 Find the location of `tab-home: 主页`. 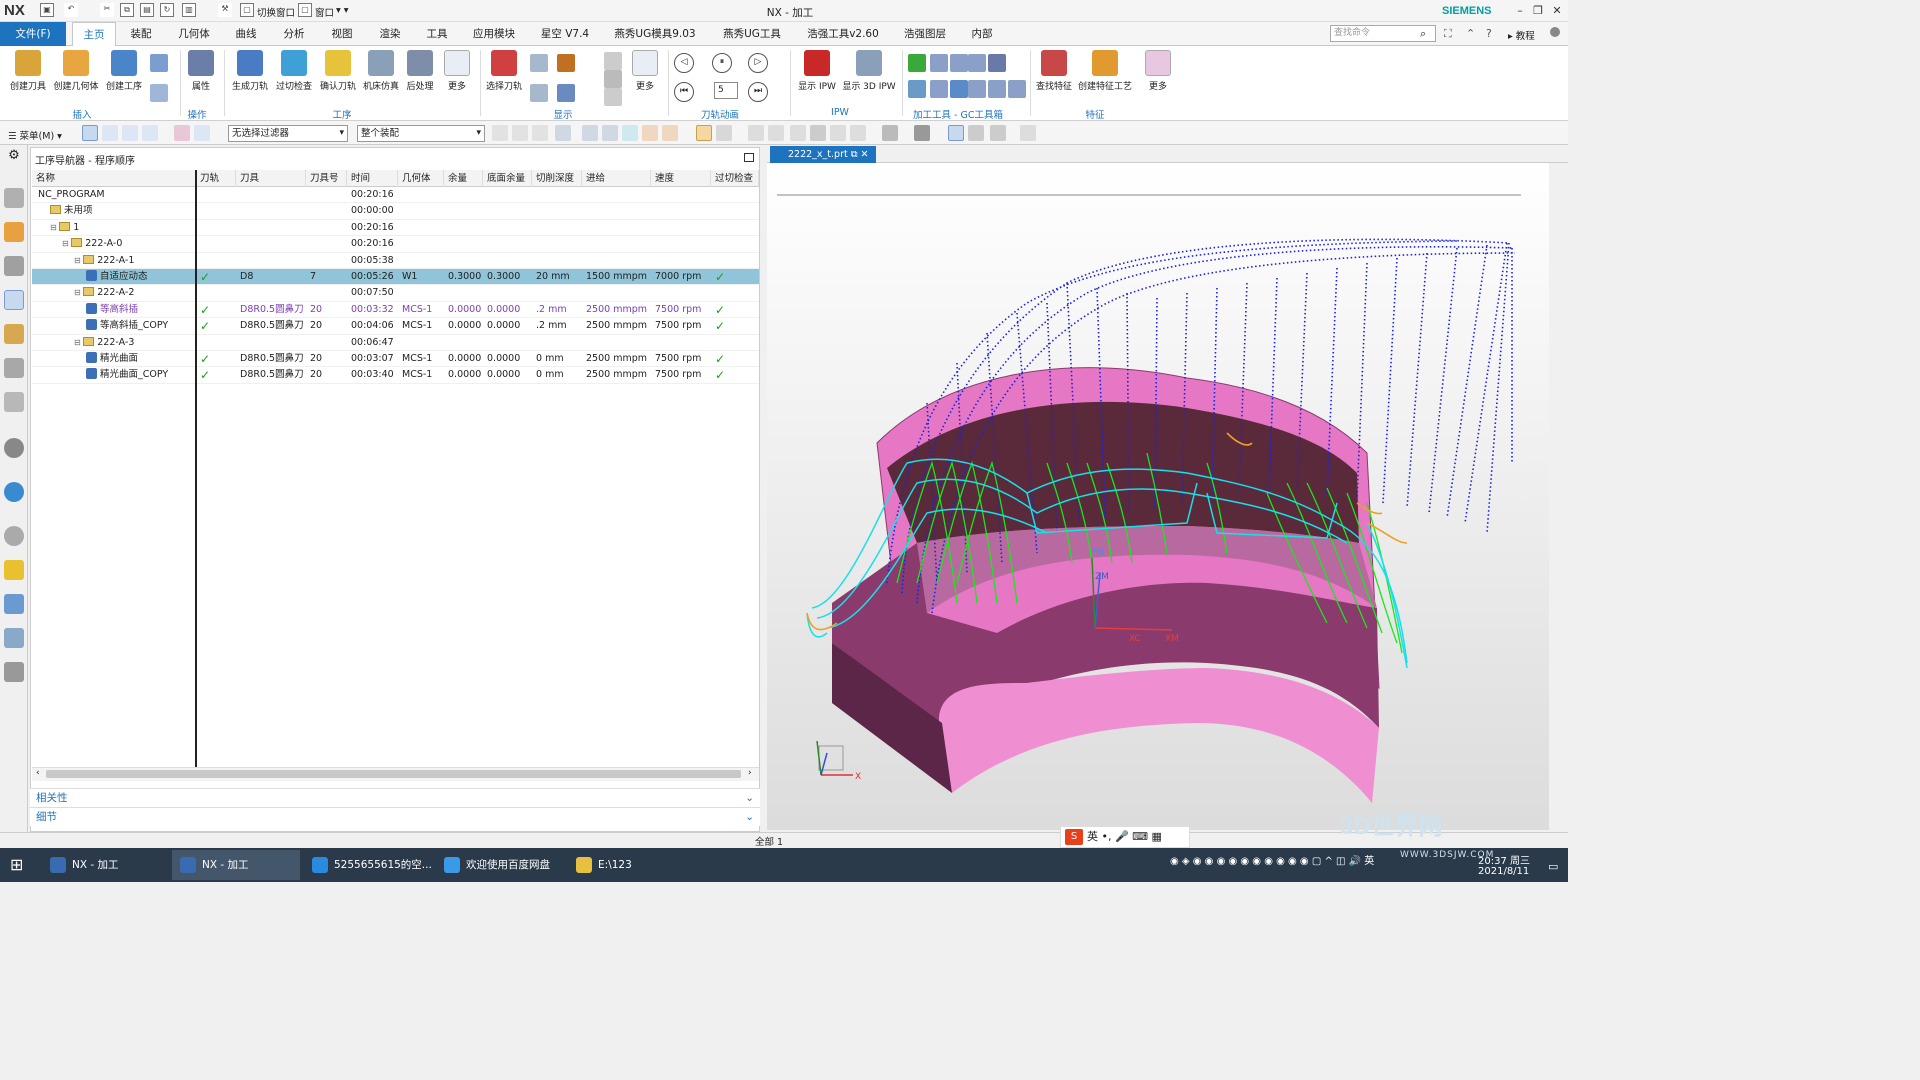

tab-home: 主页 is located at coordinates (94, 34).